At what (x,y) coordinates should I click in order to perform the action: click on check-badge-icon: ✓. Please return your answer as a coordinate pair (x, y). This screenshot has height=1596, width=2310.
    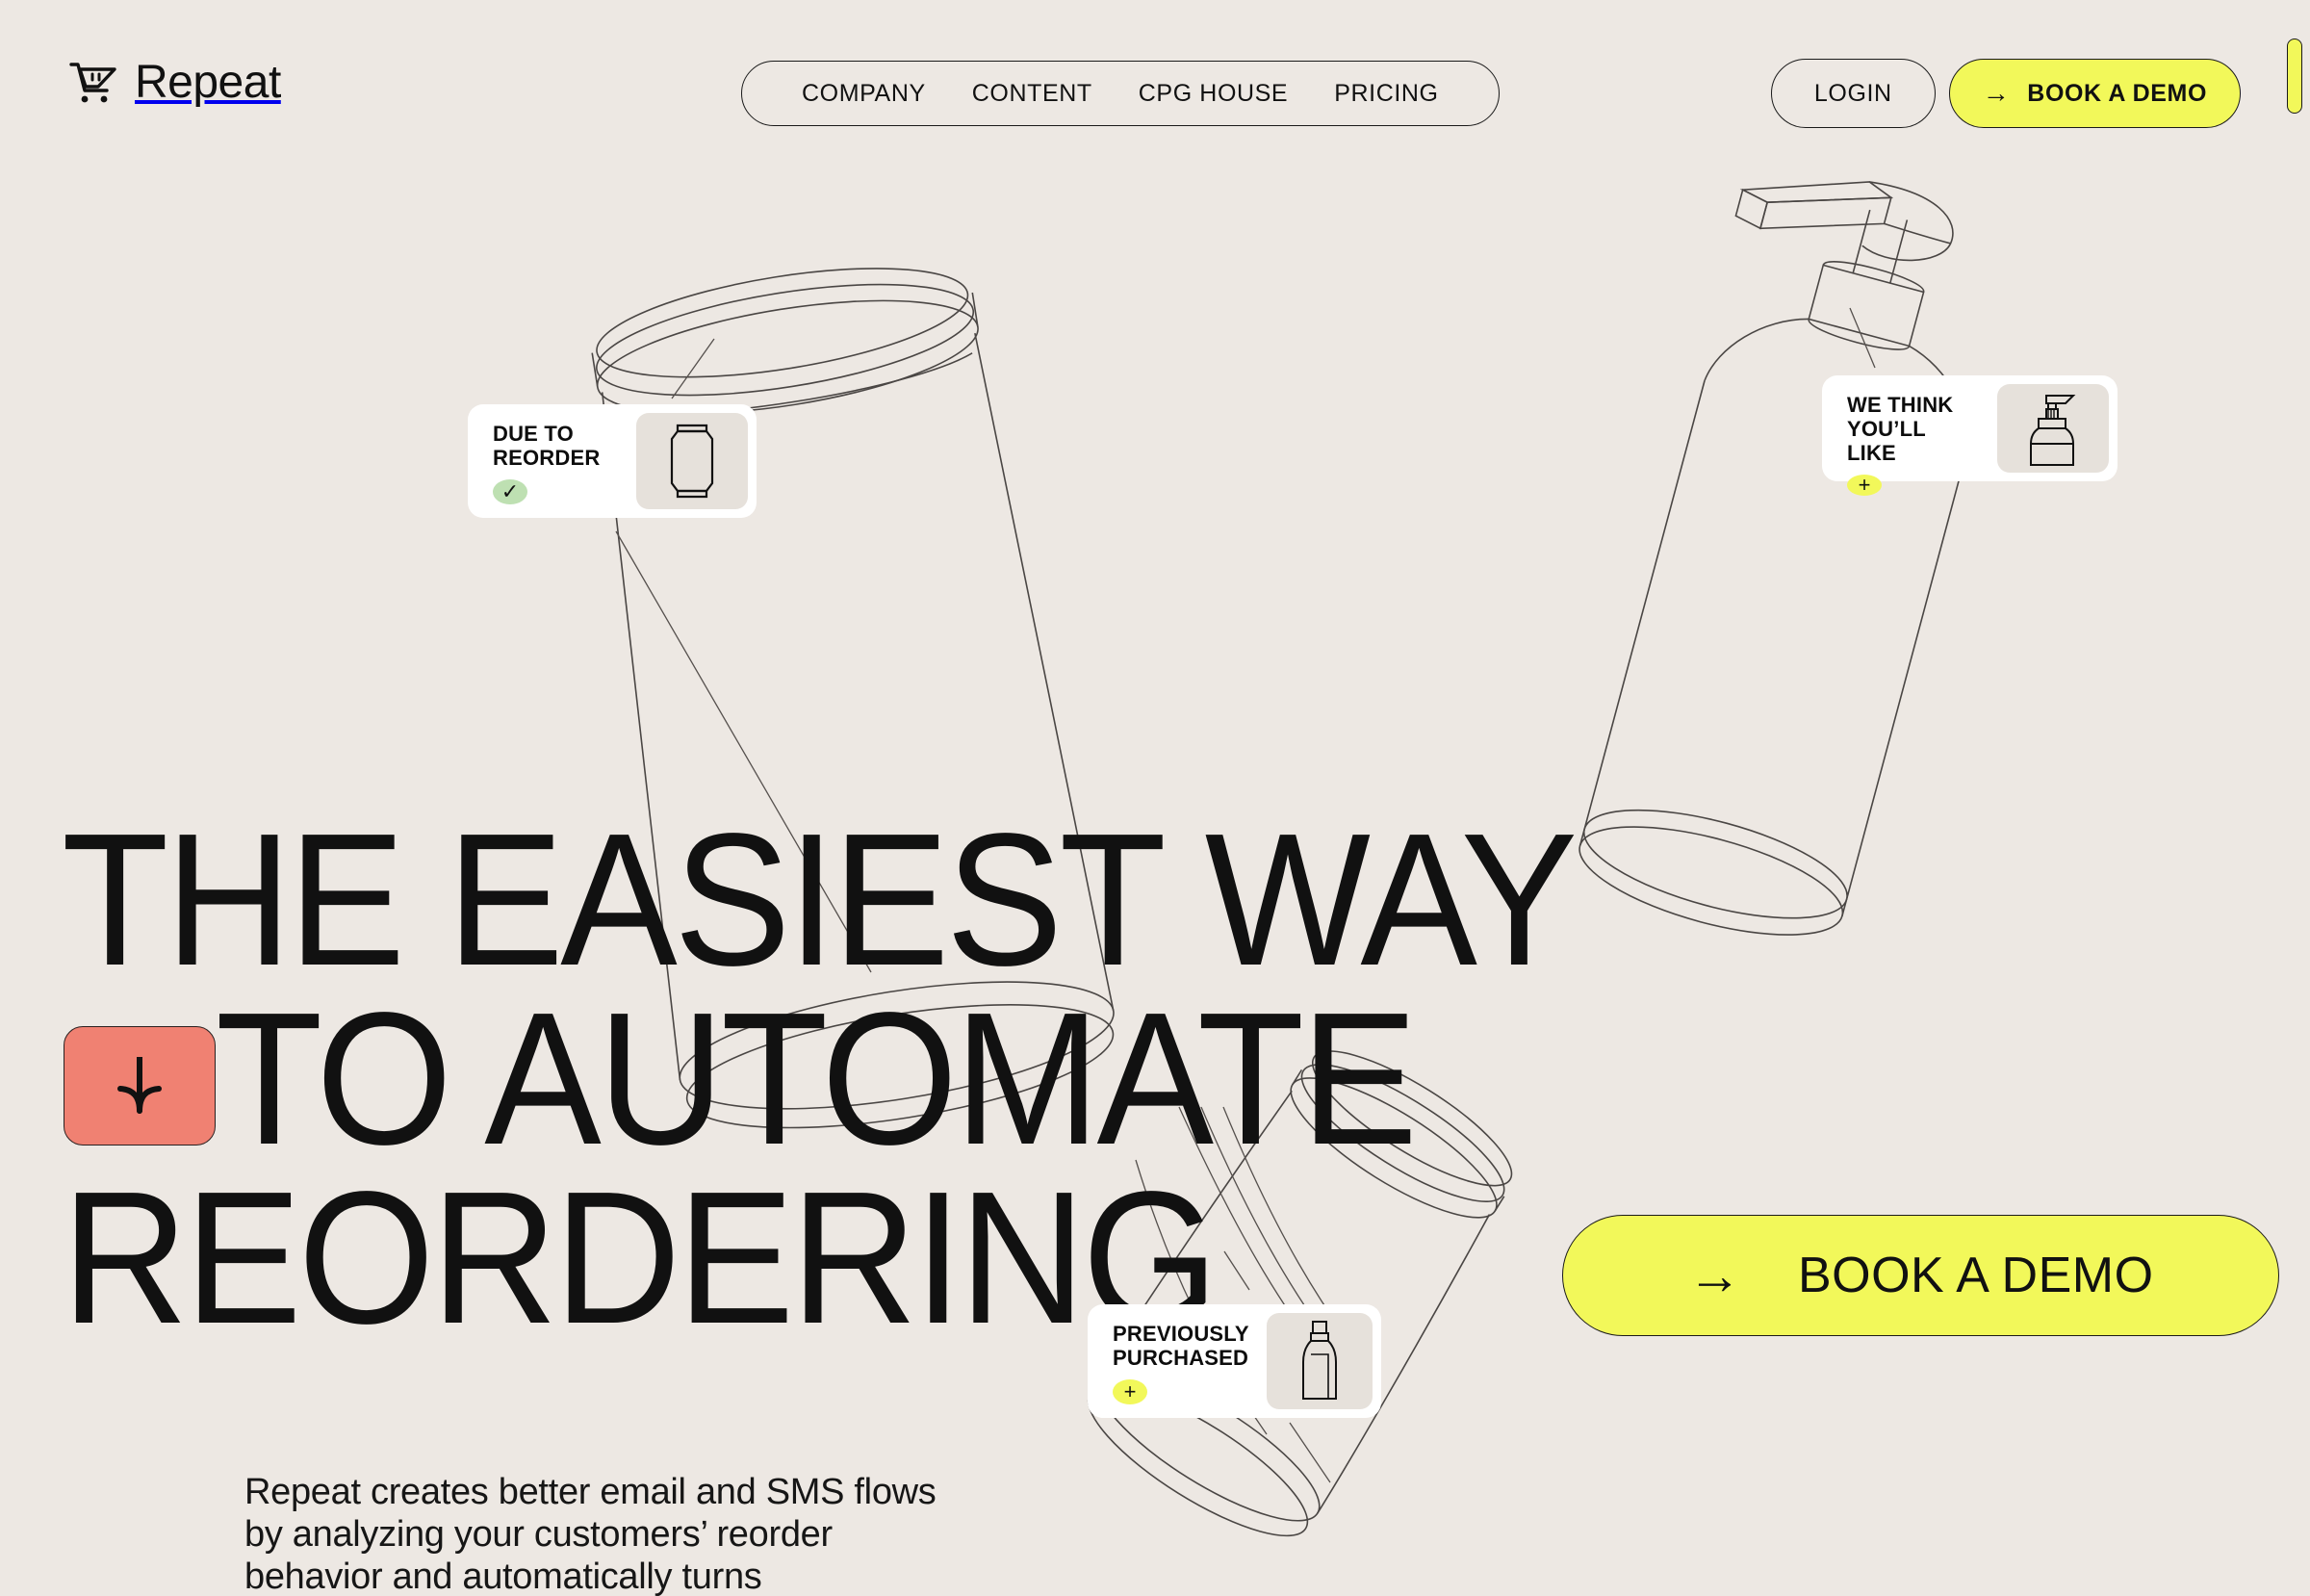
    Looking at the image, I should click on (510, 491).